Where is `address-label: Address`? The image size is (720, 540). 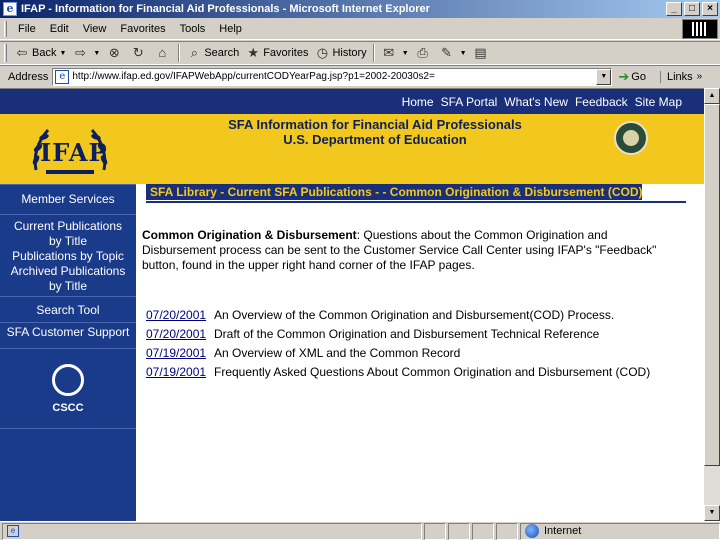
address-label: Address is located at coordinates (28, 76).